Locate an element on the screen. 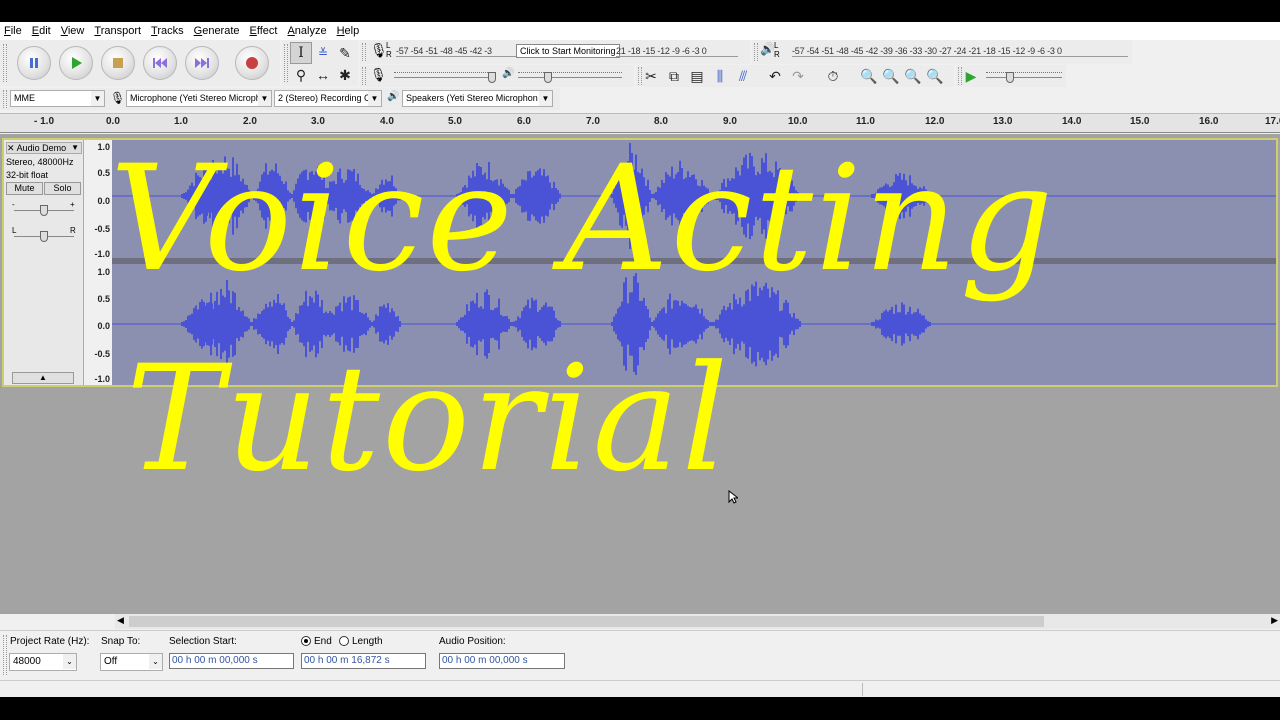 This screenshot has height=720, width=1280. cut-button: ✂ is located at coordinates (651, 76).